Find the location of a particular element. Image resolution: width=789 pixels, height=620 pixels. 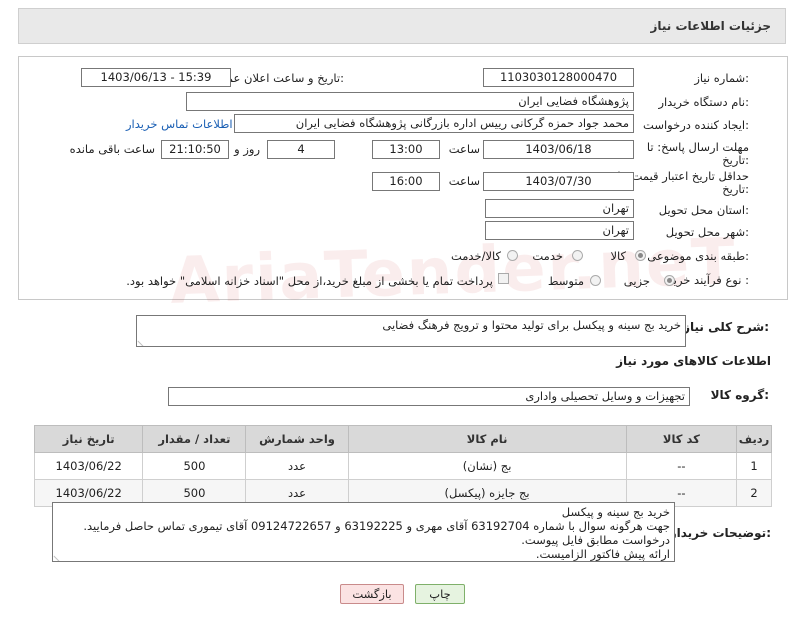

process-label: نوع فرآیند خرید : is located at coordinates (708, 280).